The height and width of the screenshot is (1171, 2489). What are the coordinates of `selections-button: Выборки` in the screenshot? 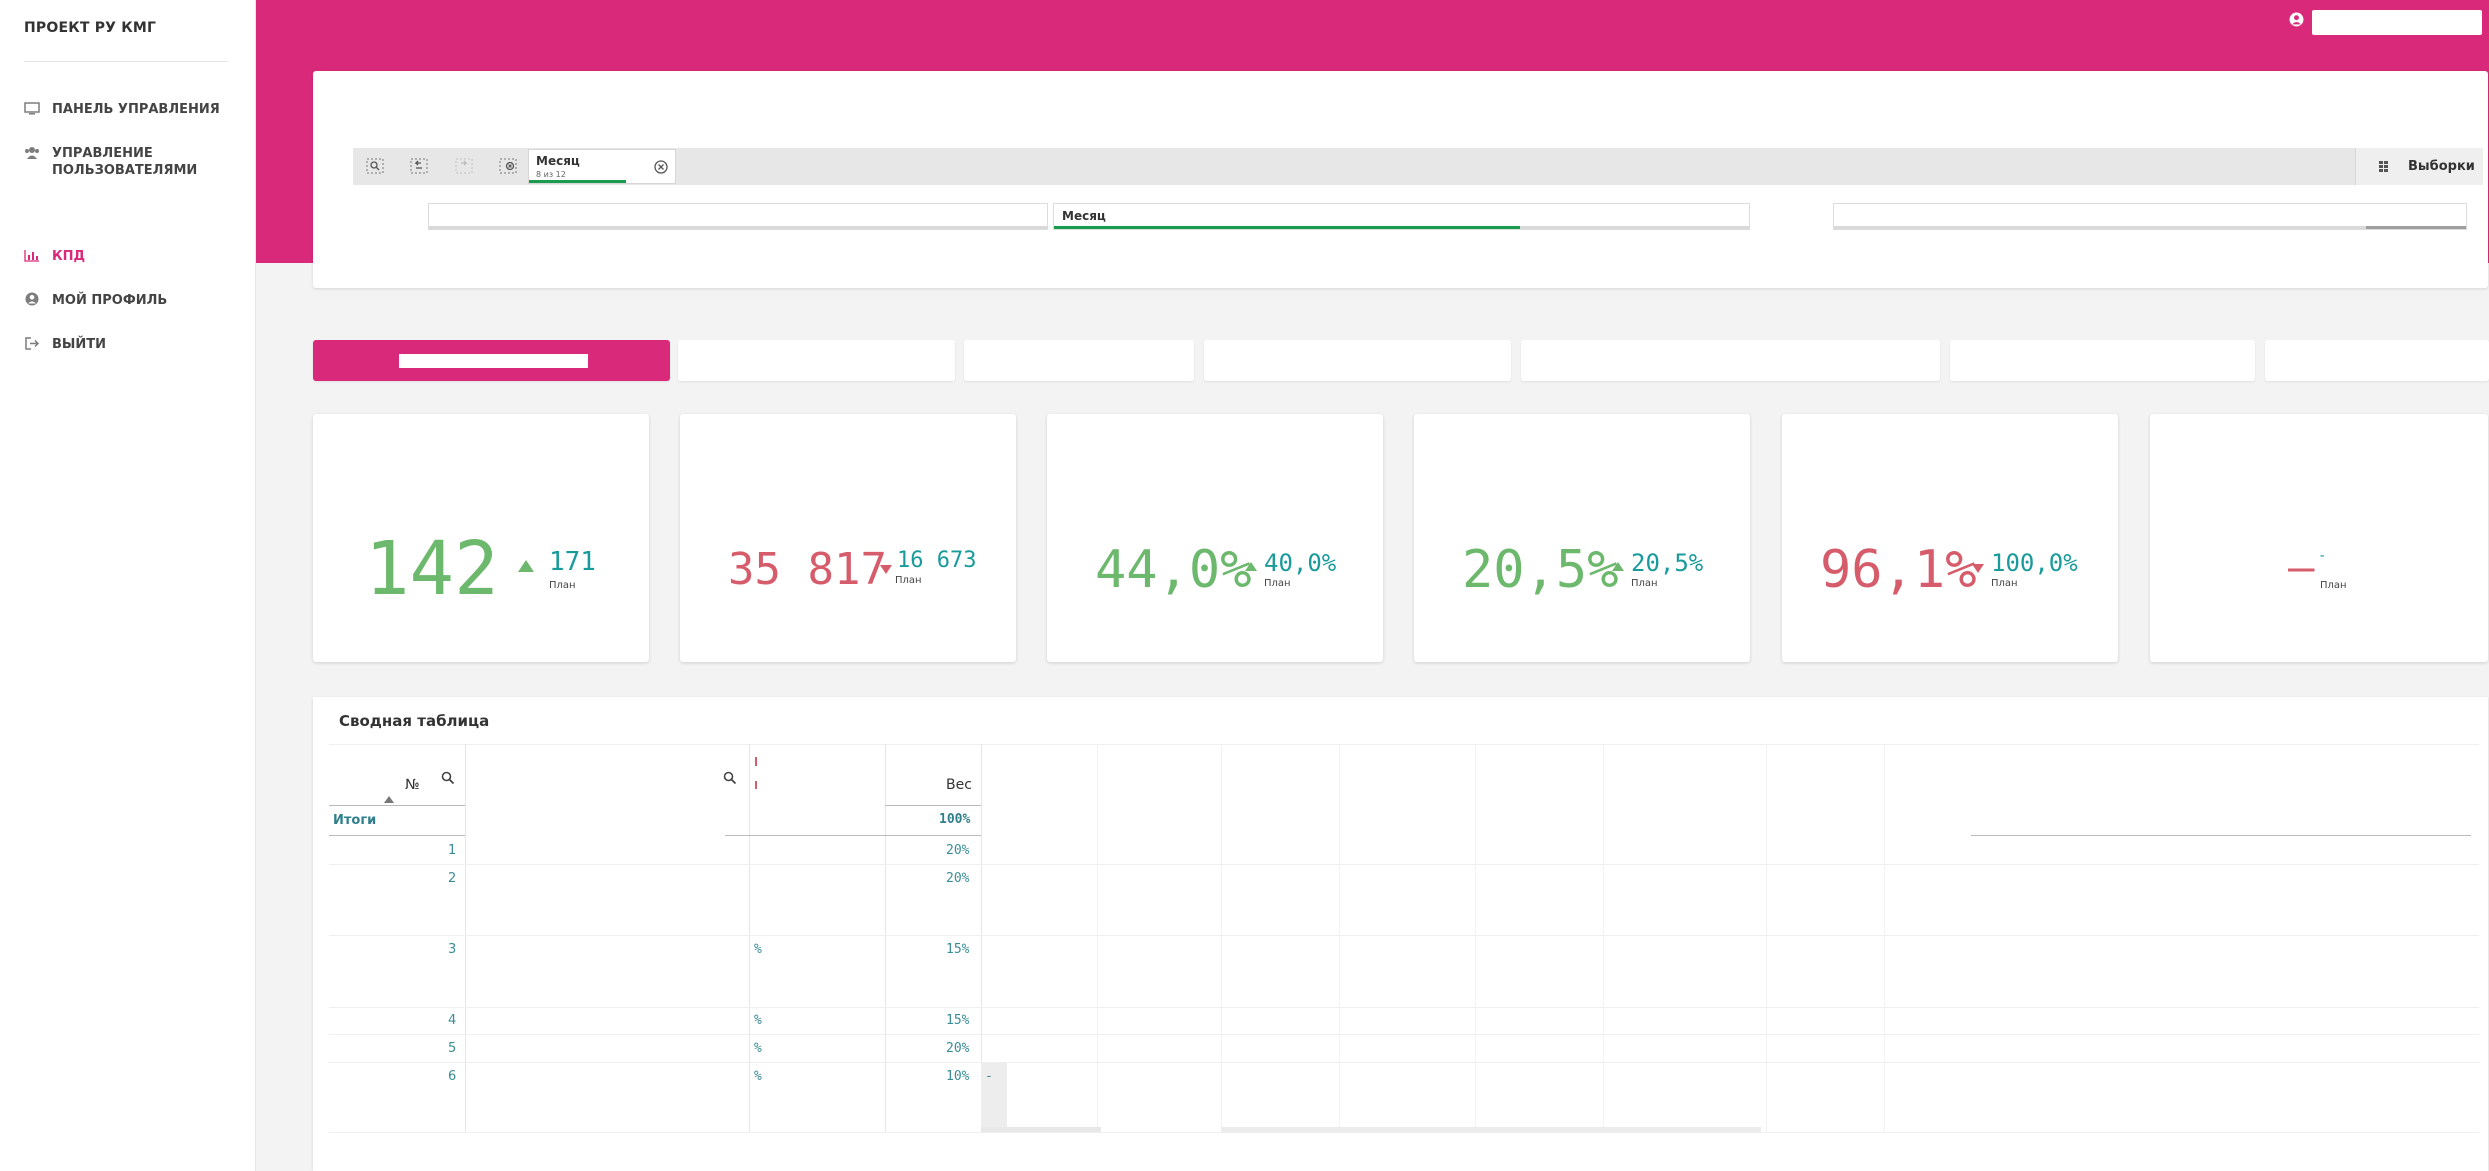 It's located at (2419, 166).